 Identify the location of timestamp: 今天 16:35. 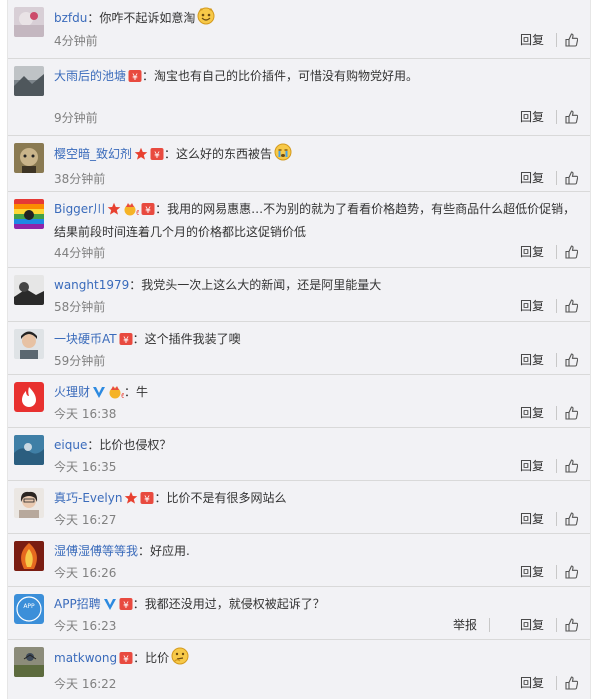
(85, 467).